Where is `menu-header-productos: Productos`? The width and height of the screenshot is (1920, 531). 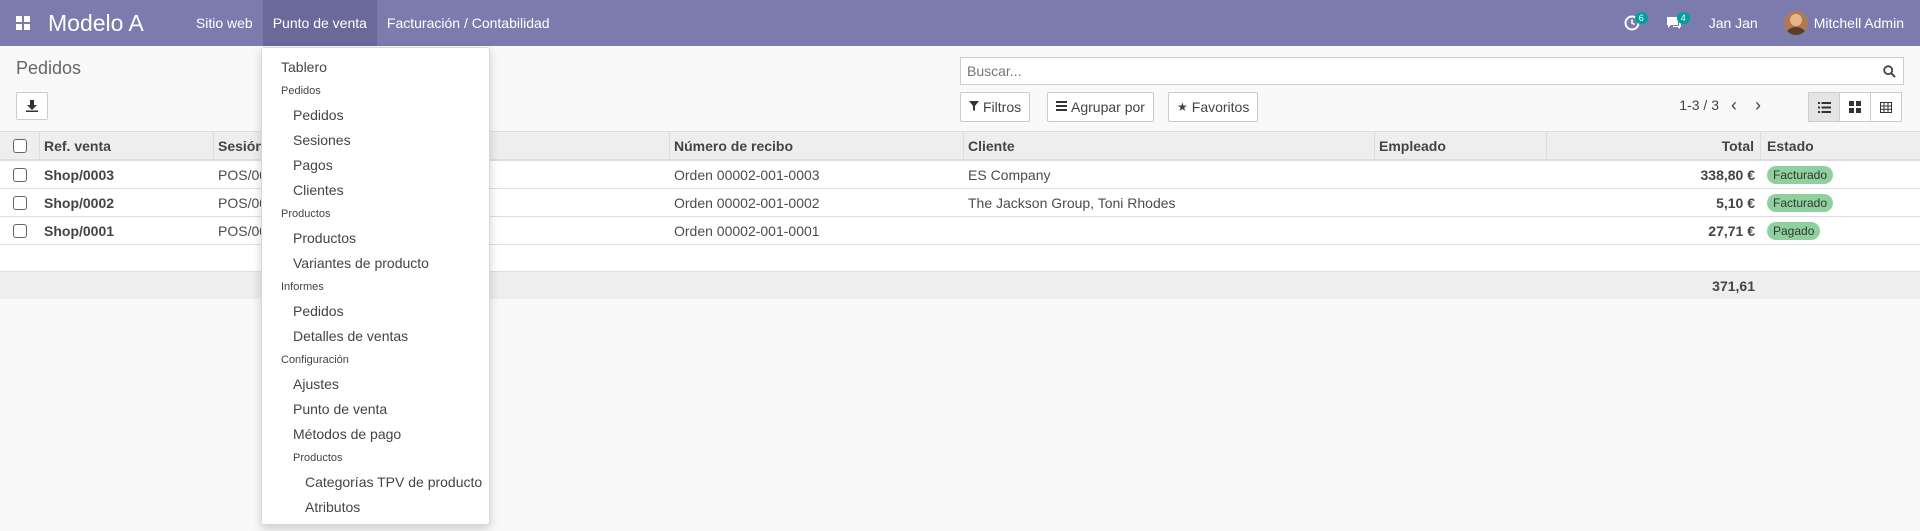
menu-header-productos: Productos is located at coordinates (306, 213).